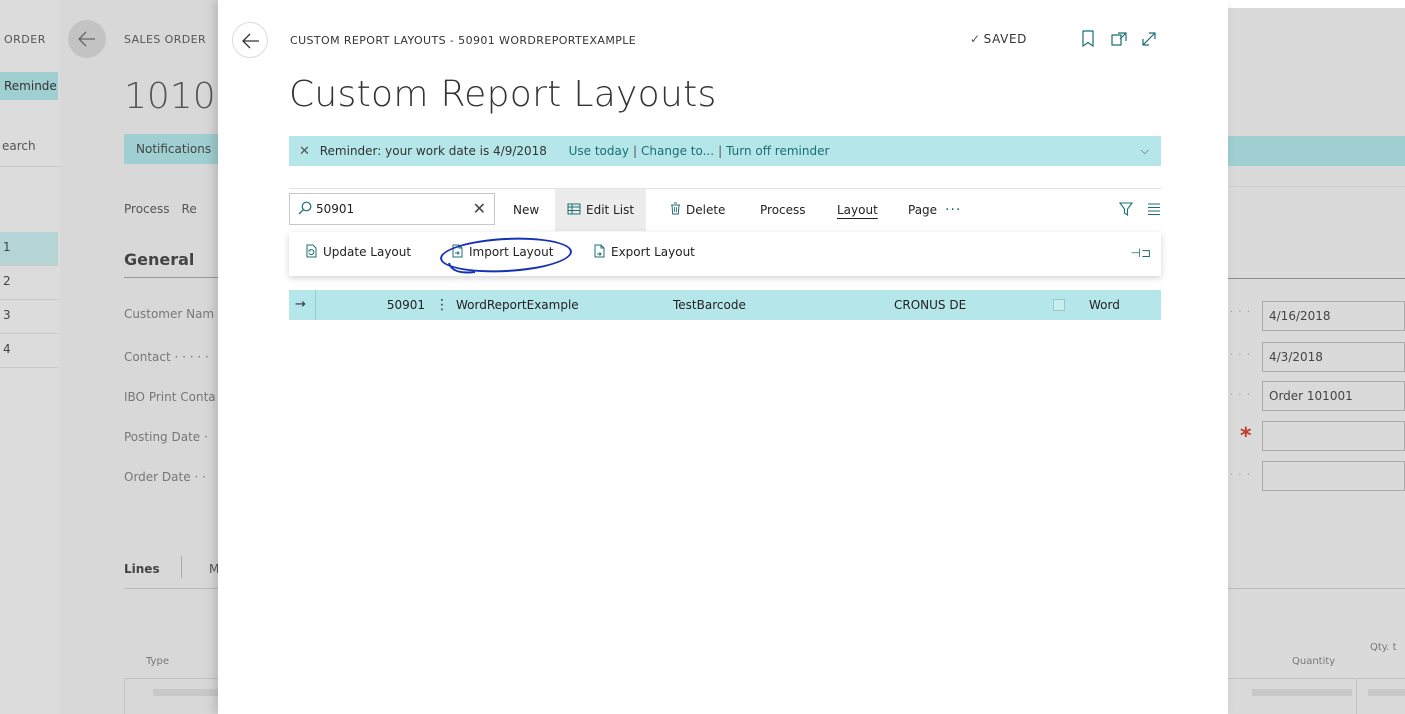 Image resolution: width=1405 pixels, height=714 pixels. What do you see at coordinates (19, 146) in the screenshot?
I see `bg-search-label: earch` at bounding box center [19, 146].